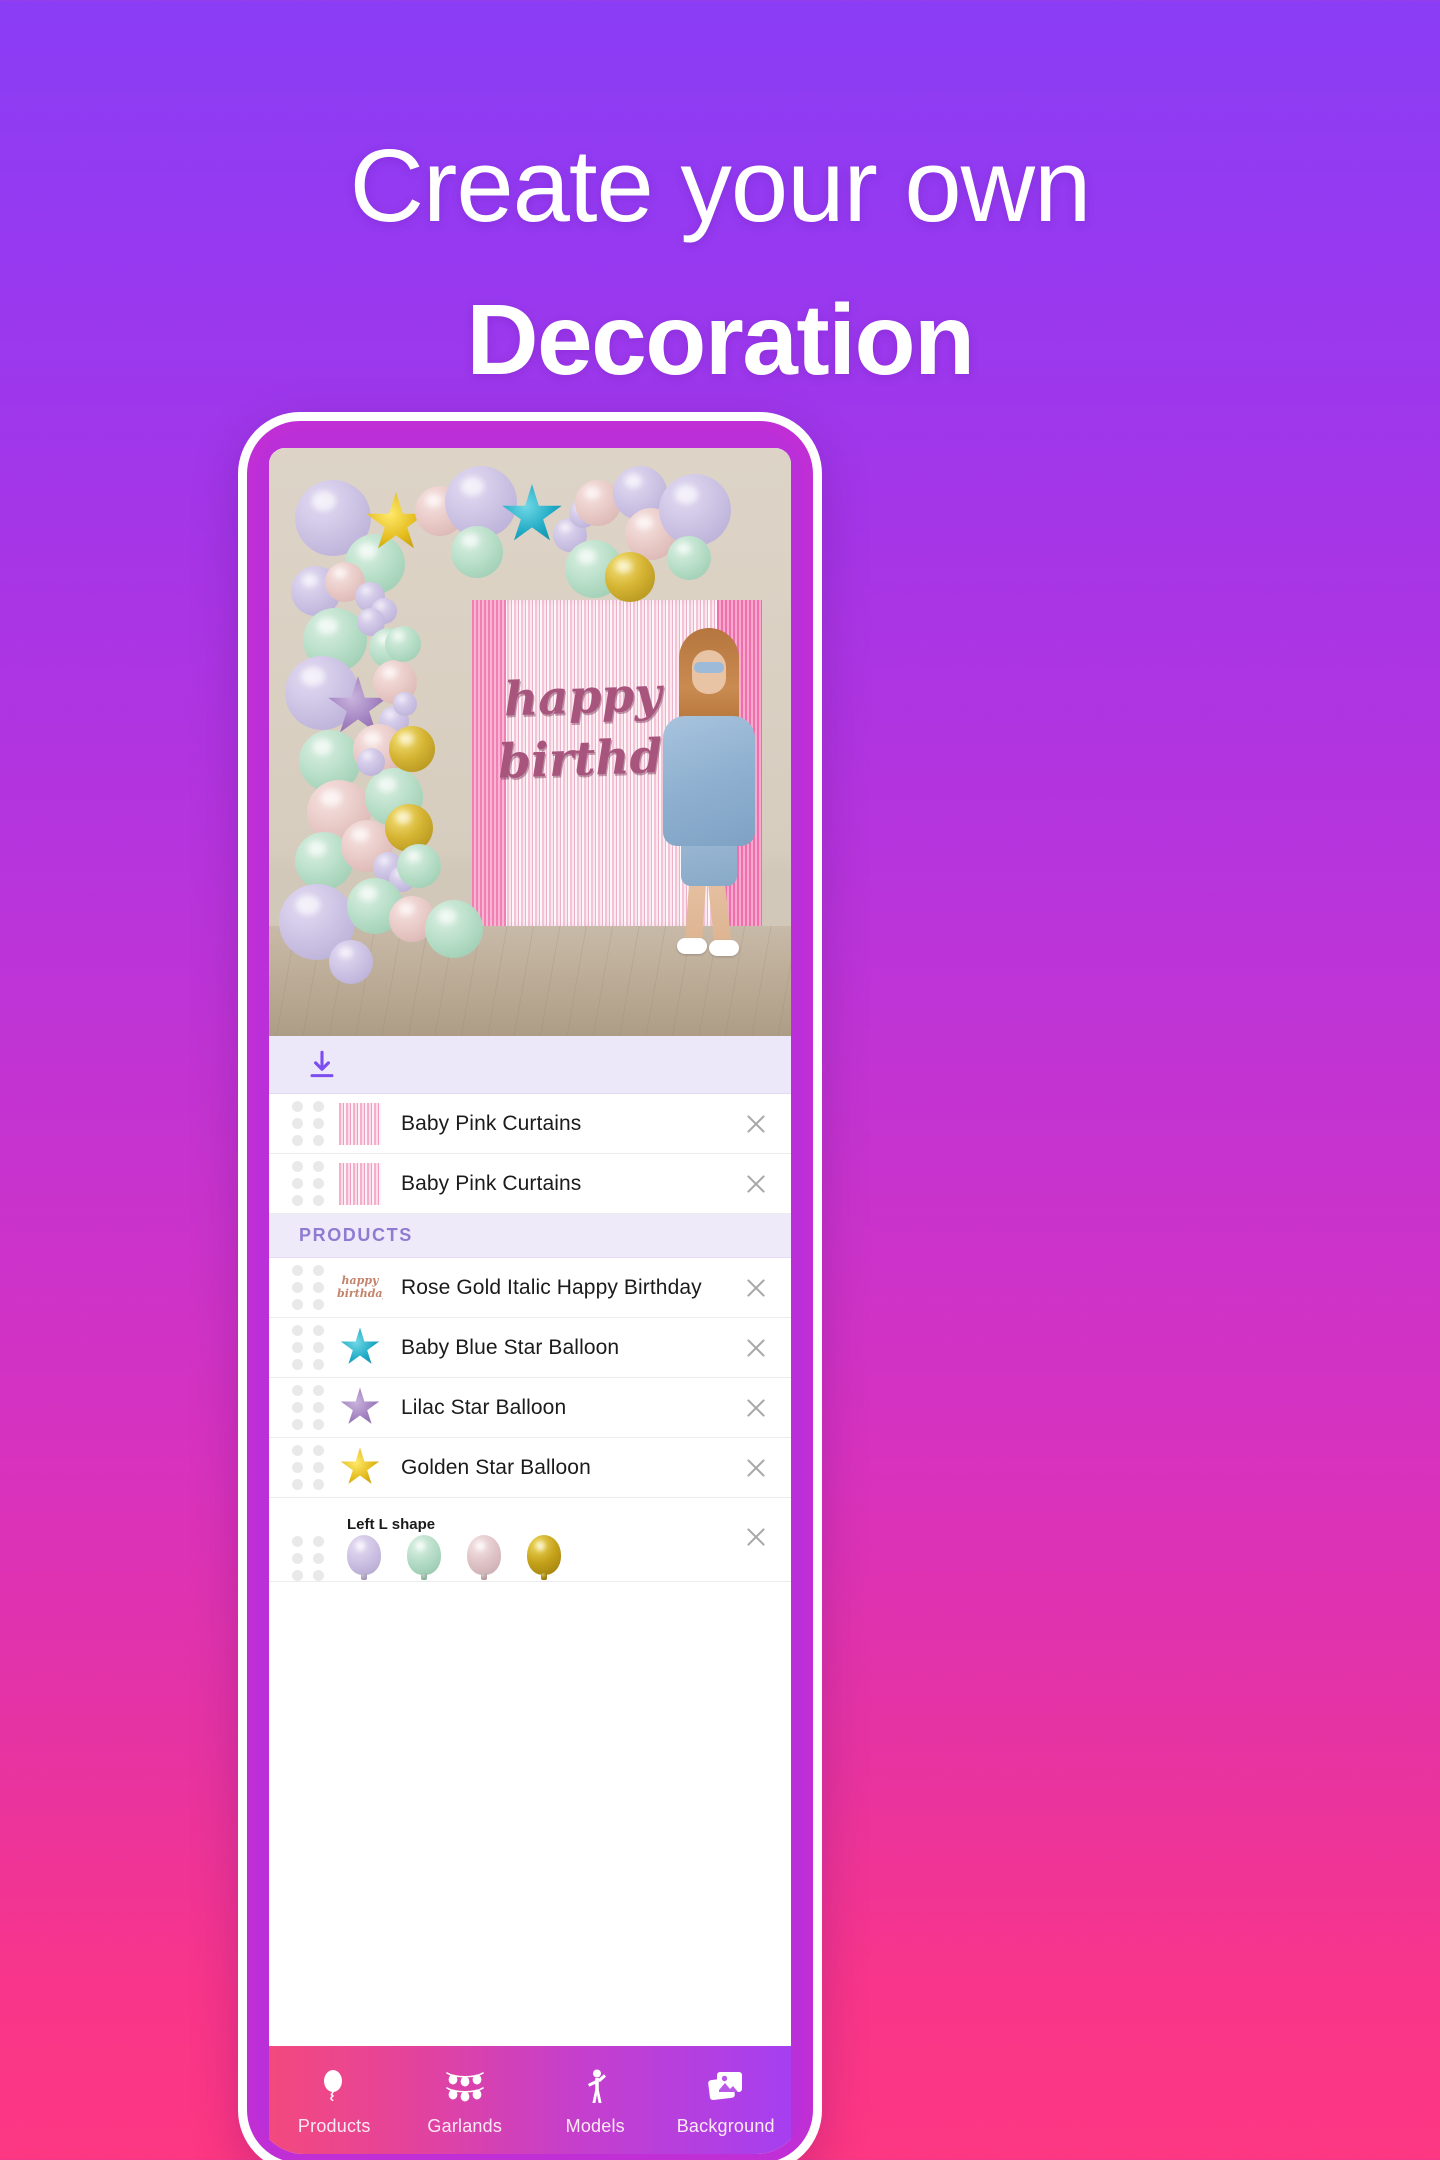 The width and height of the screenshot is (1440, 2160). Describe the element at coordinates (530, 1065) in the screenshot. I see `download-toolbar` at that location.